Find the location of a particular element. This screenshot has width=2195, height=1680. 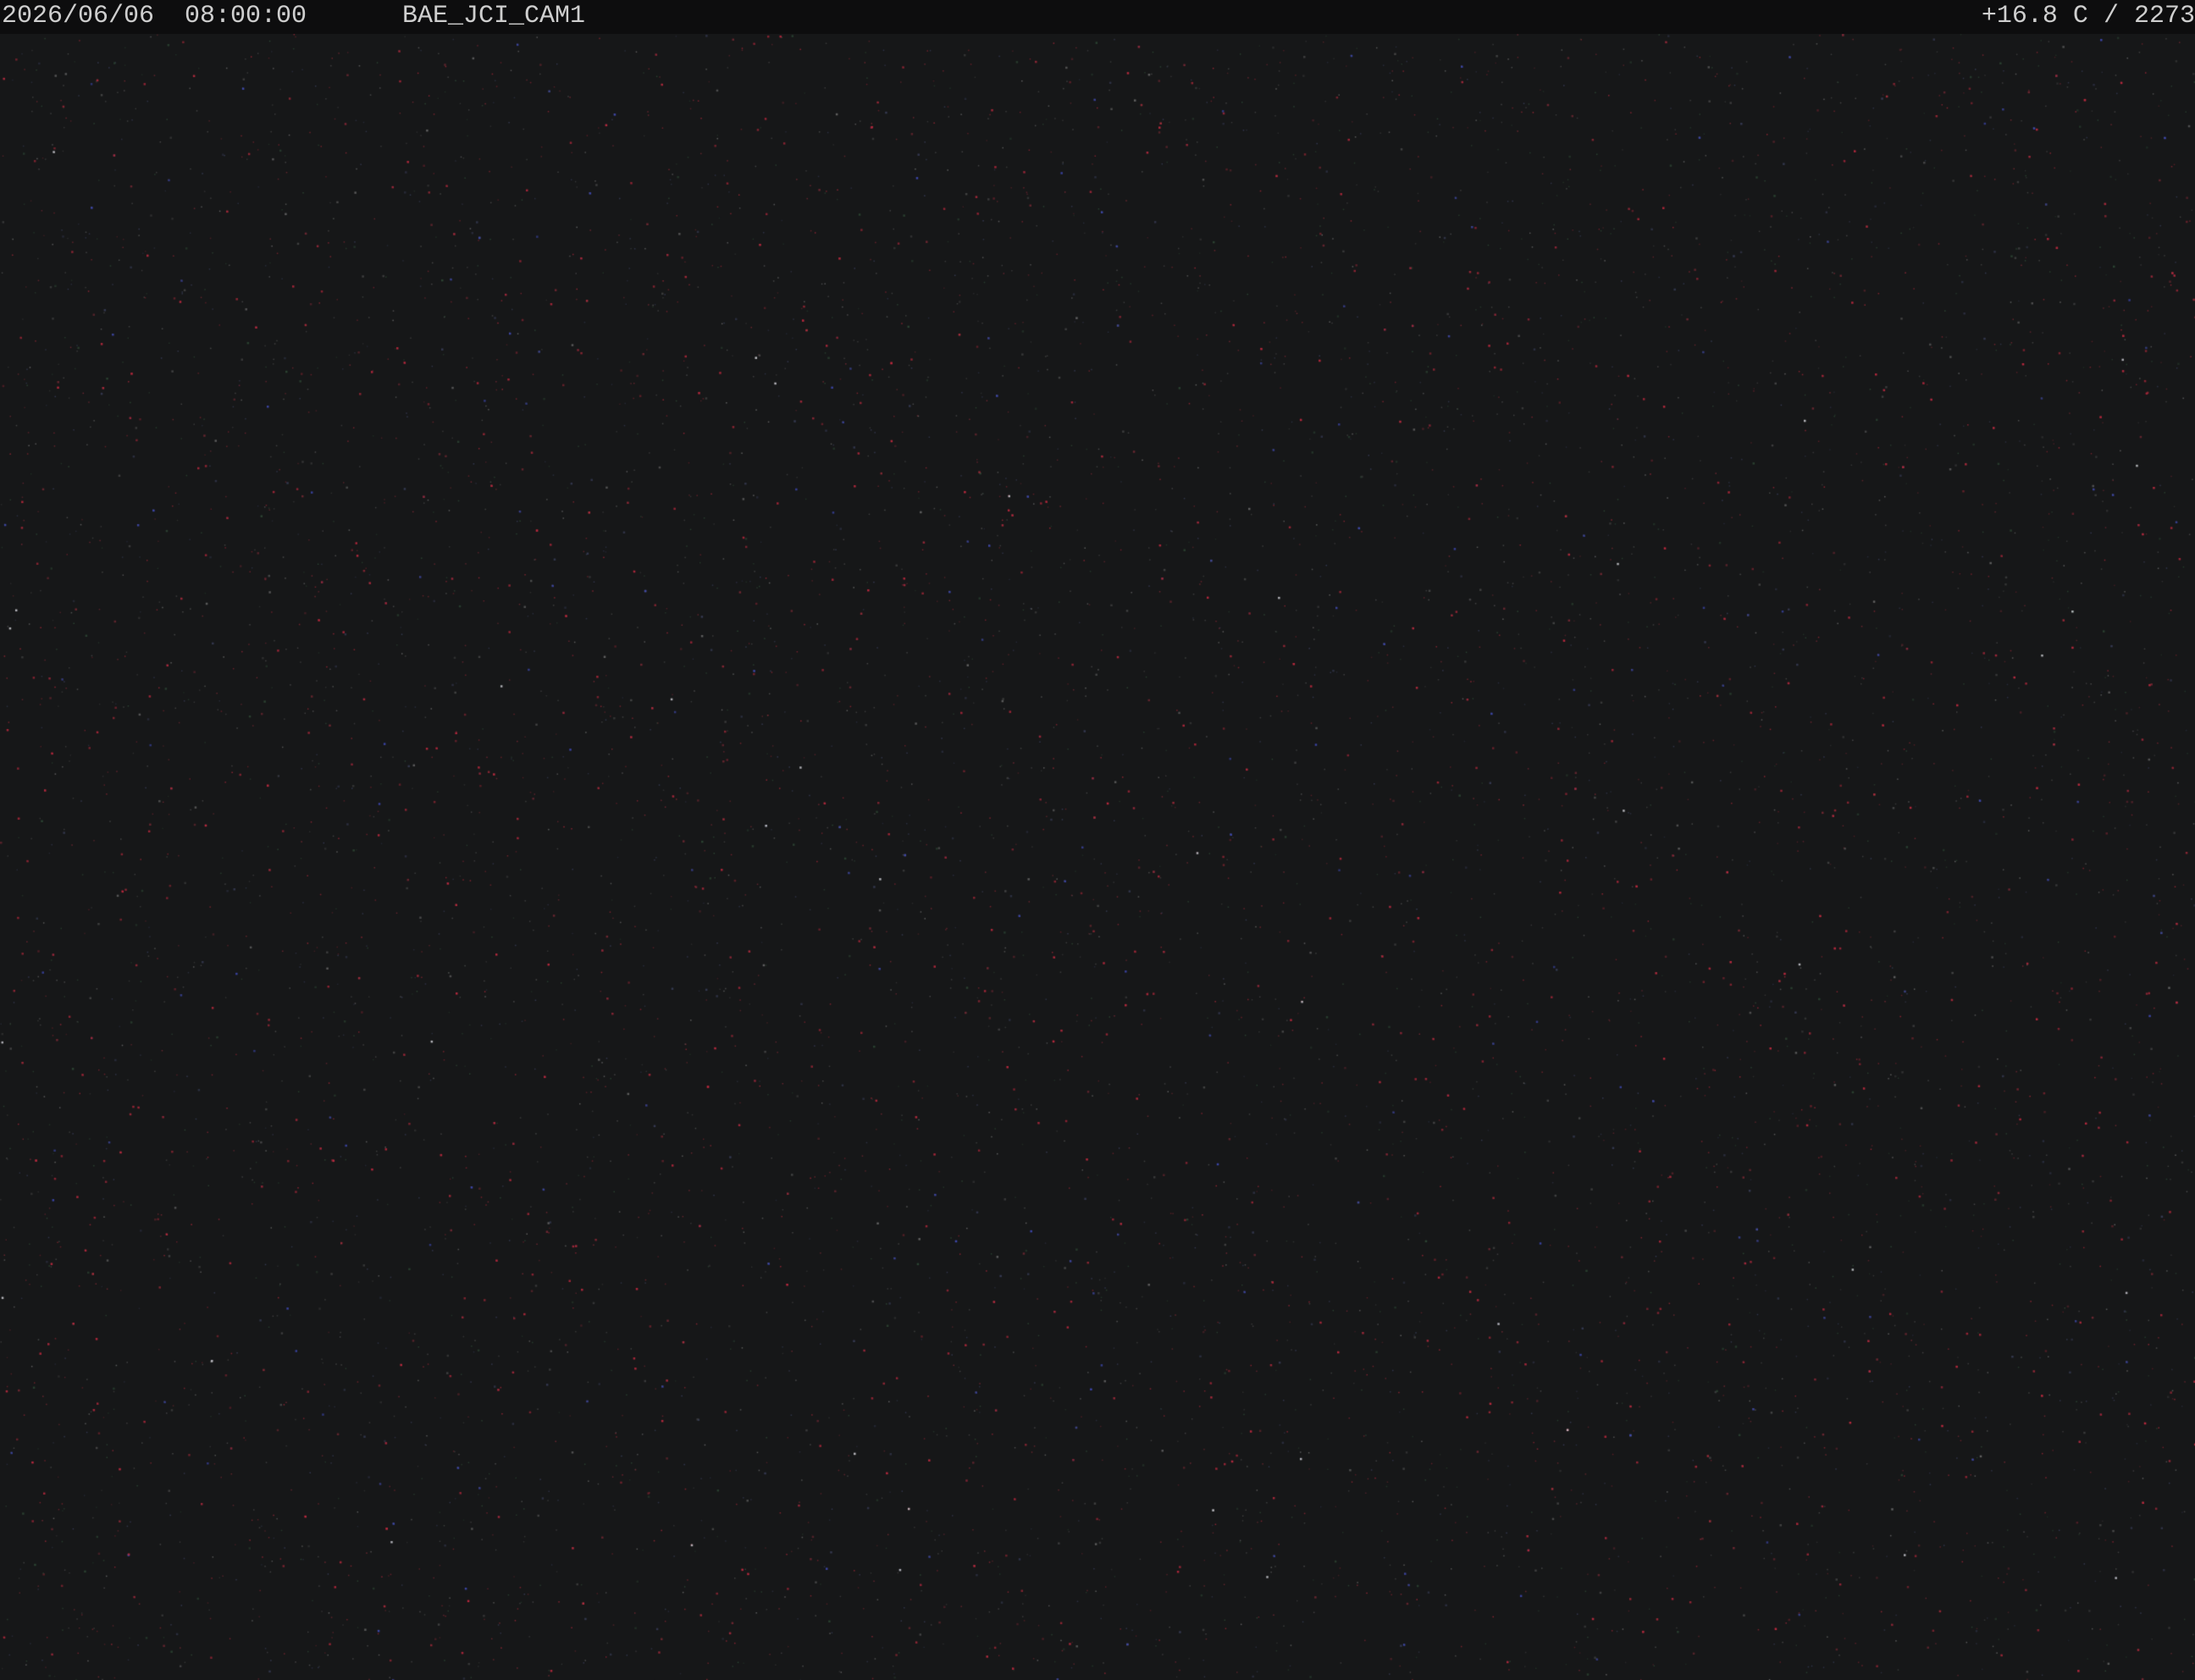

frame-count: 2273 is located at coordinates (2164, 16).